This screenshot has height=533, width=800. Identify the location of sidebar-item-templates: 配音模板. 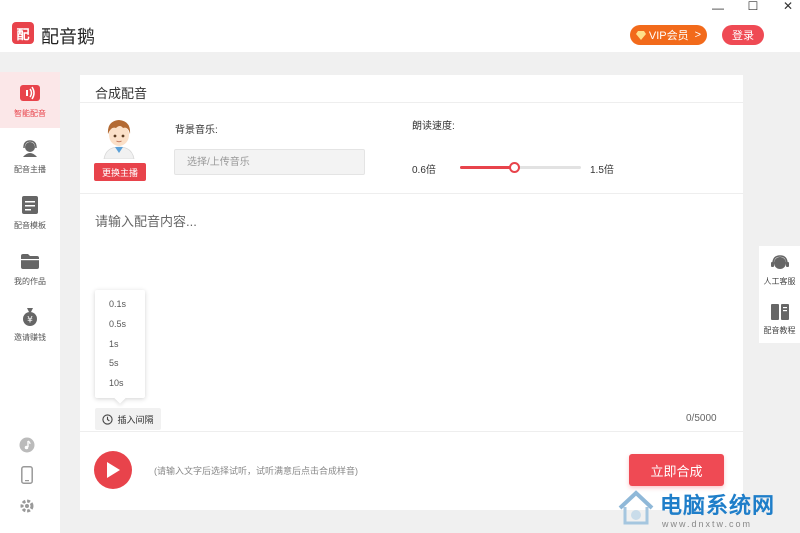
(30, 212).